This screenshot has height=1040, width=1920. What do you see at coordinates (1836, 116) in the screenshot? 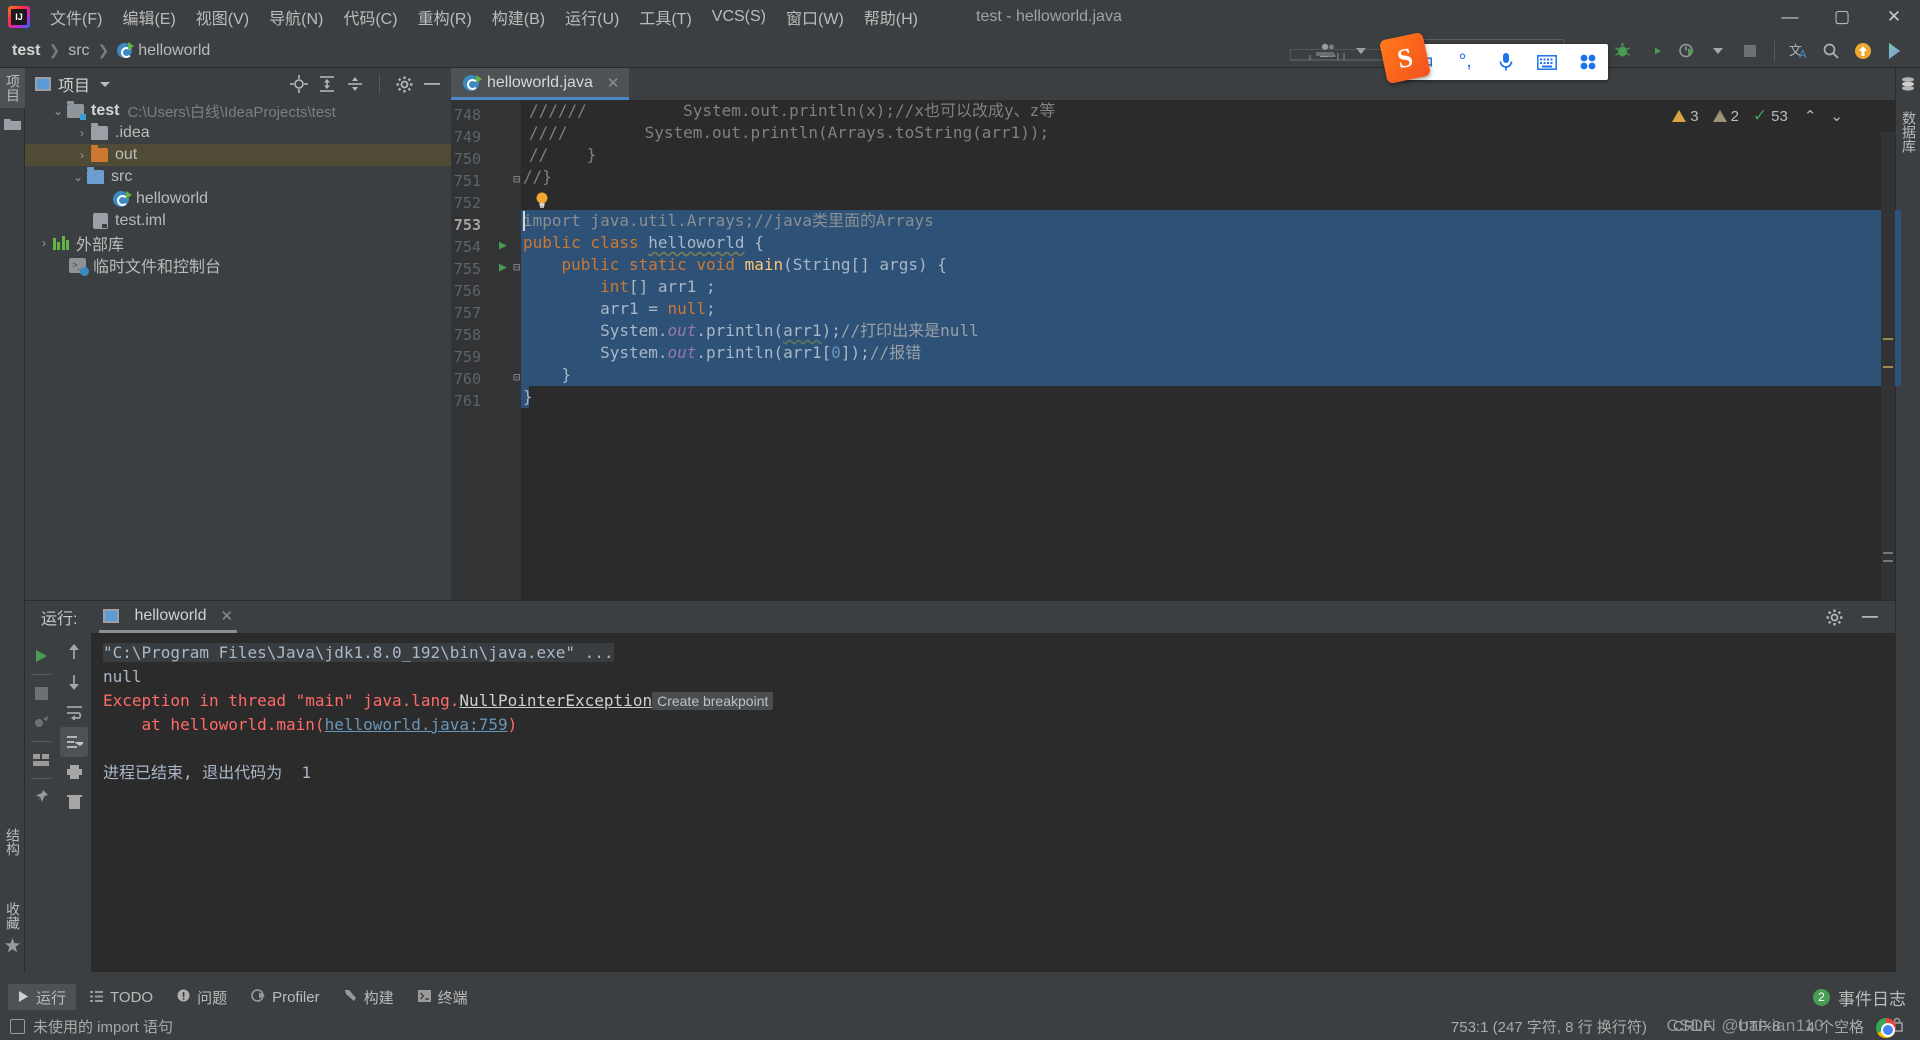
I see `next-problem-icon: ⌄` at bounding box center [1836, 116].